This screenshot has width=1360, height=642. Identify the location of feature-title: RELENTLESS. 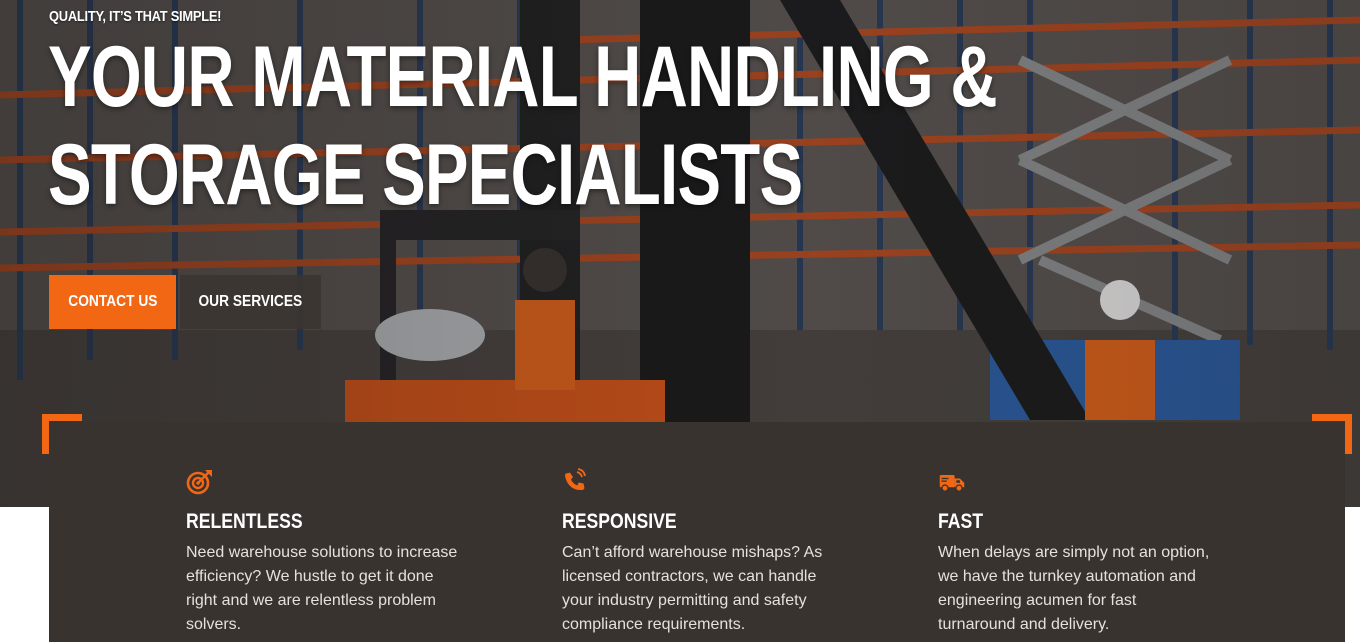
(244, 521).